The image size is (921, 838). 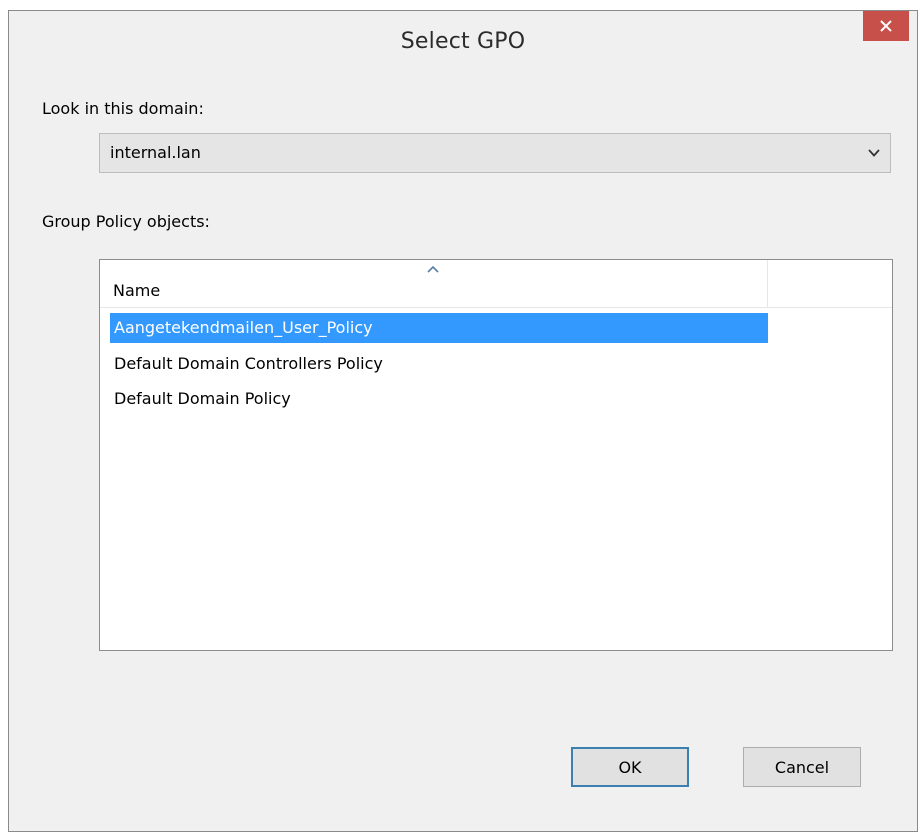 What do you see at coordinates (439, 328) in the screenshot?
I see `gpo-row: Aangetekendmailen_User_Policy` at bounding box center [439, 328].